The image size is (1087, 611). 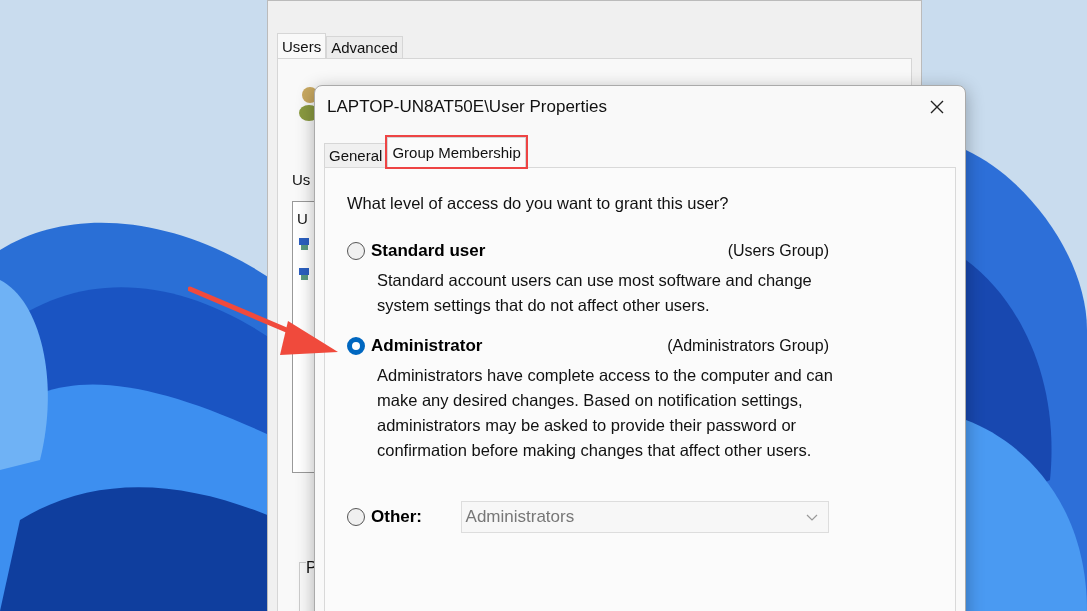 I want to click on close-icon, so click(x=937, y=107).